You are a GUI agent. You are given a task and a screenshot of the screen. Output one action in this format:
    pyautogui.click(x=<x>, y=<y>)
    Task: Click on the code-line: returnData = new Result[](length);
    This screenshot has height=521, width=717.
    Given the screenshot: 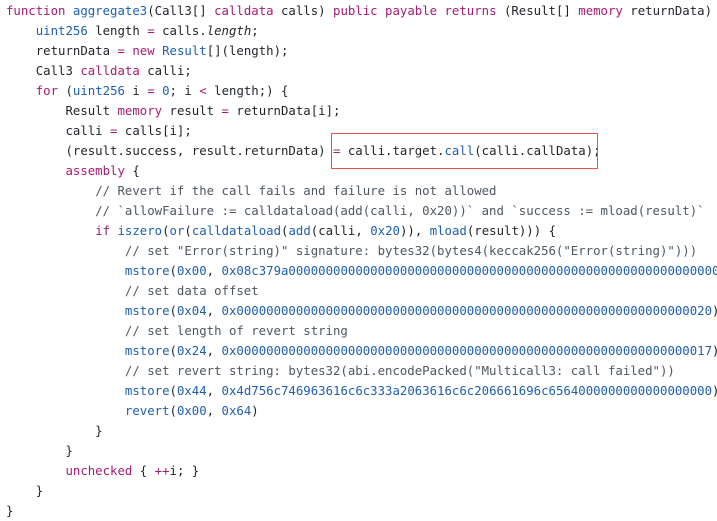 What is the action you would take?
    pyautogui.click(x=361, y=51)
    